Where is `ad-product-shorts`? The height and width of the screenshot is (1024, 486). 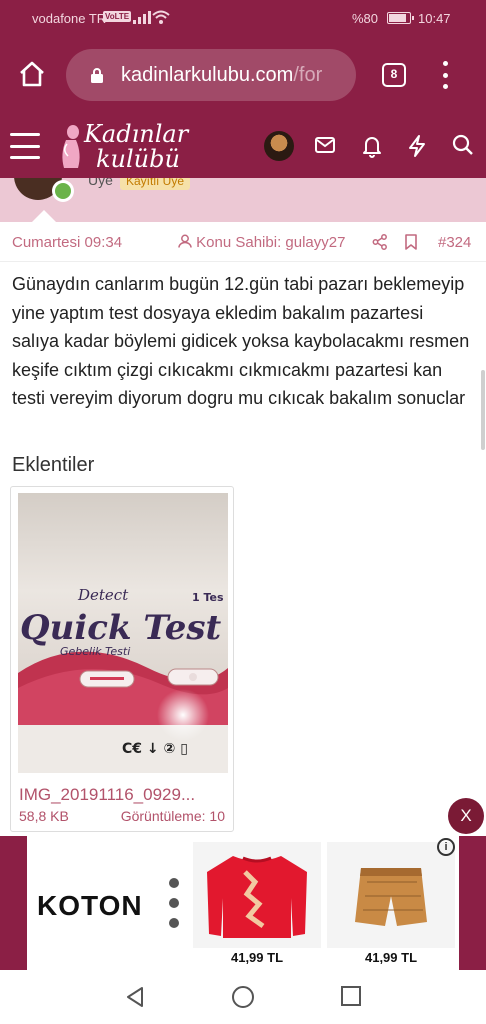 ad-product-shorts is located at coordinates (391, 895).